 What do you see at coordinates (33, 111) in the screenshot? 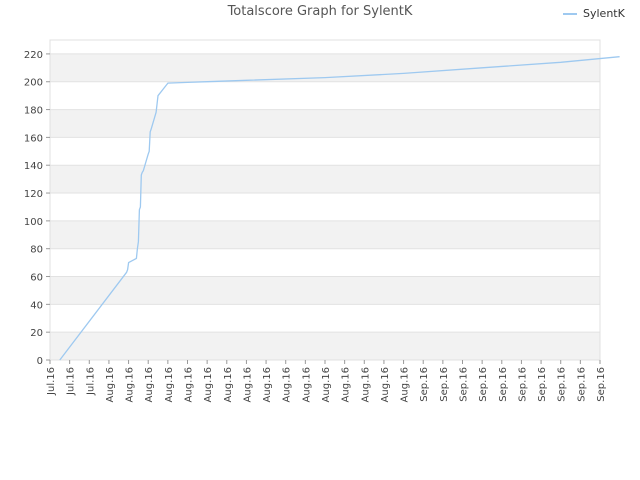
I see `y-tick-label: 180` at bounding box center [33, 111].